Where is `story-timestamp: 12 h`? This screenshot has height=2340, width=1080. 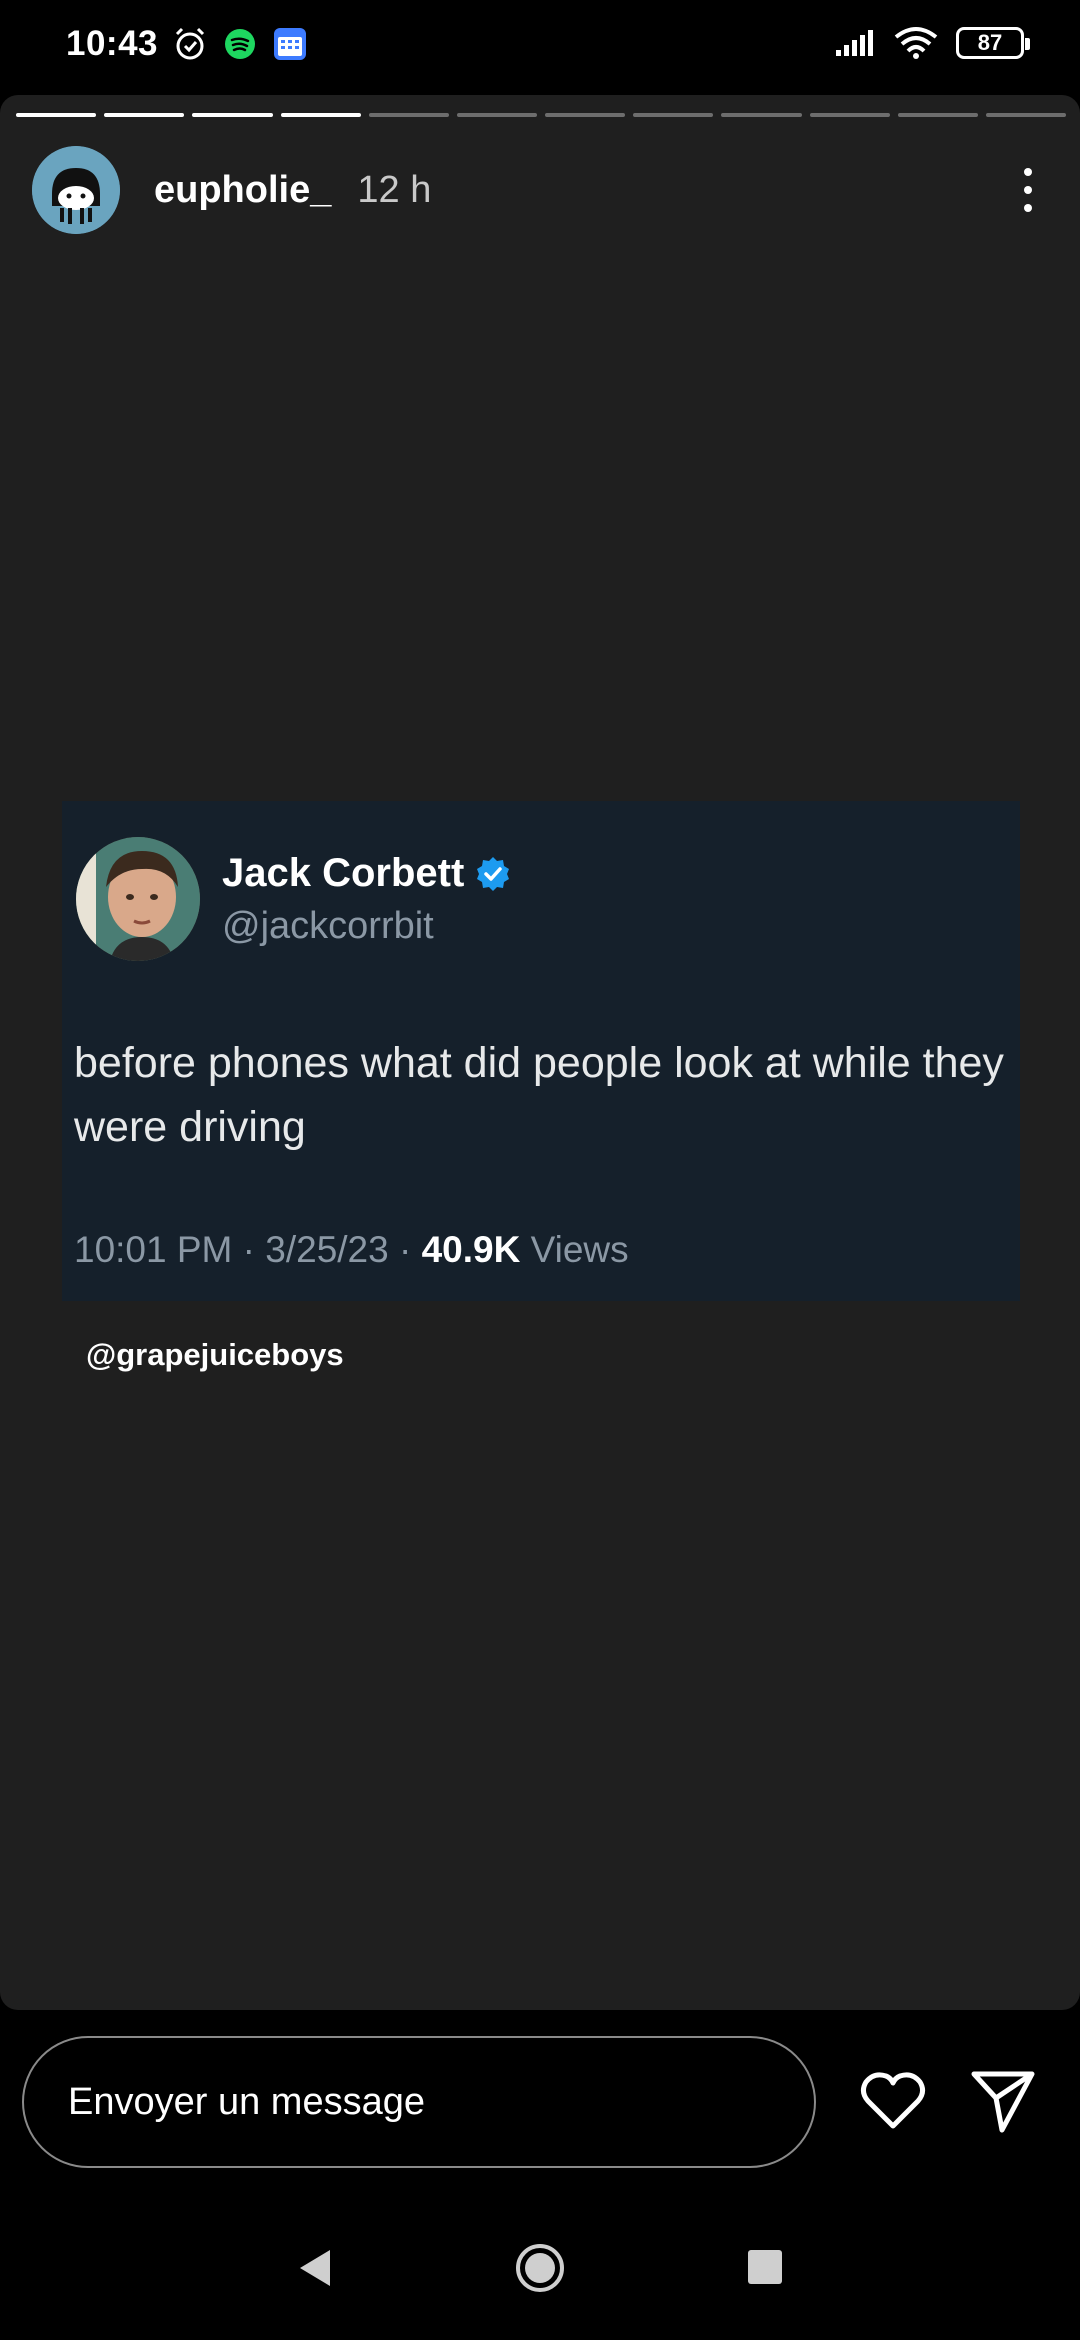 story-timestamp: 12 h is located at coordinates (394, 189).